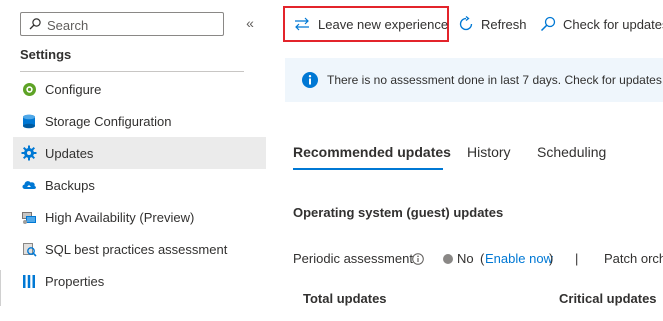 The height and width of the screenshot is (321, 663). What do you see at coordinates (29, 281) in the screenshot?
I see `properties-icon` at bounding box center [29, 281].